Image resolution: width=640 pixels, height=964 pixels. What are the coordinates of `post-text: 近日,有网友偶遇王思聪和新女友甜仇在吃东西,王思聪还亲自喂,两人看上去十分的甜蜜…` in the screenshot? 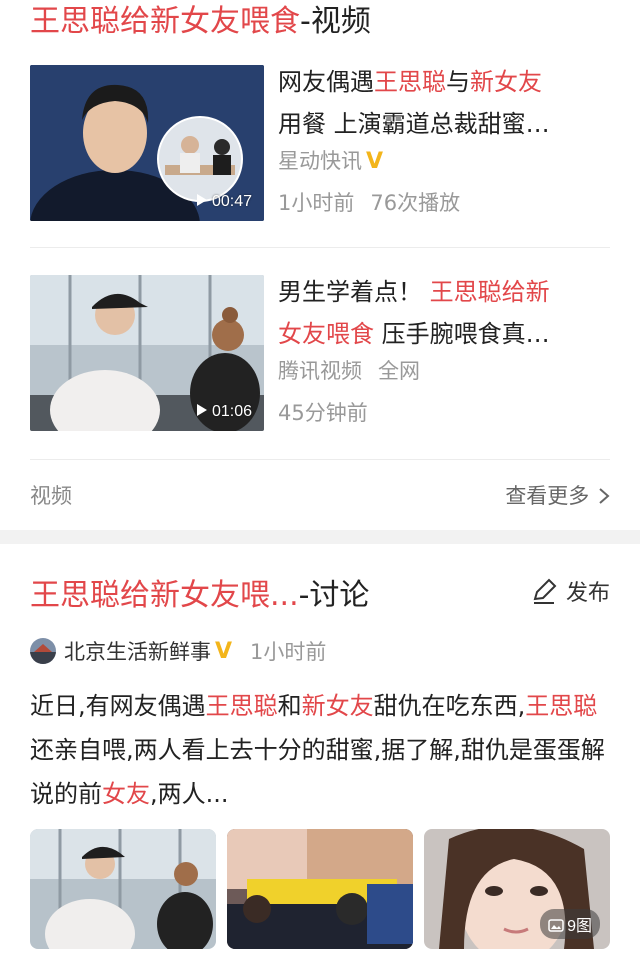 It's located at (320, 750).